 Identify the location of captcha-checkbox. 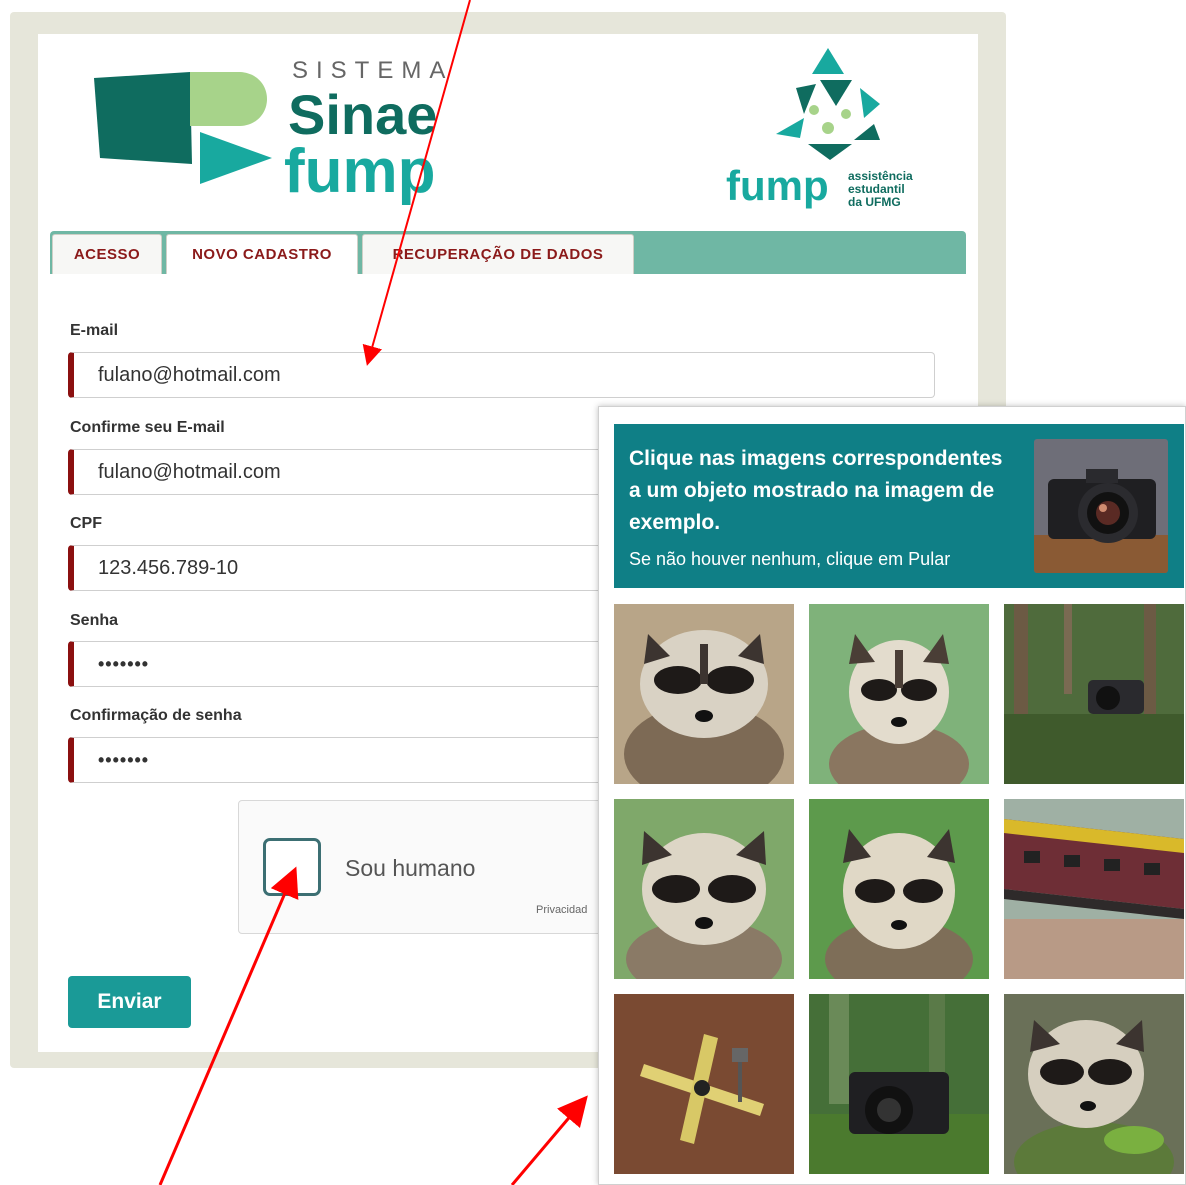
(292, 867).